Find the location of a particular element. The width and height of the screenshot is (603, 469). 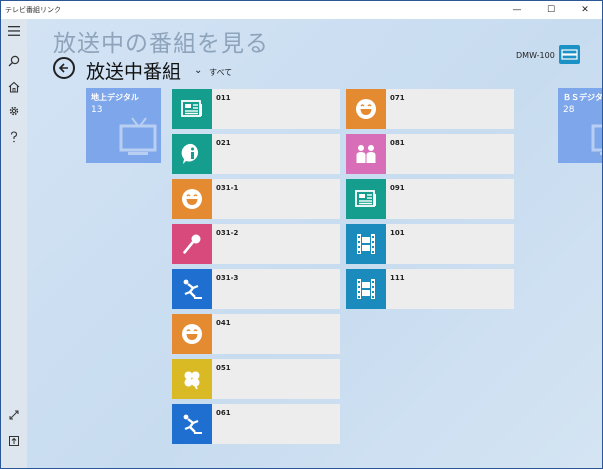

channel-tile: 031-1 is located at coordinates (256, 199).